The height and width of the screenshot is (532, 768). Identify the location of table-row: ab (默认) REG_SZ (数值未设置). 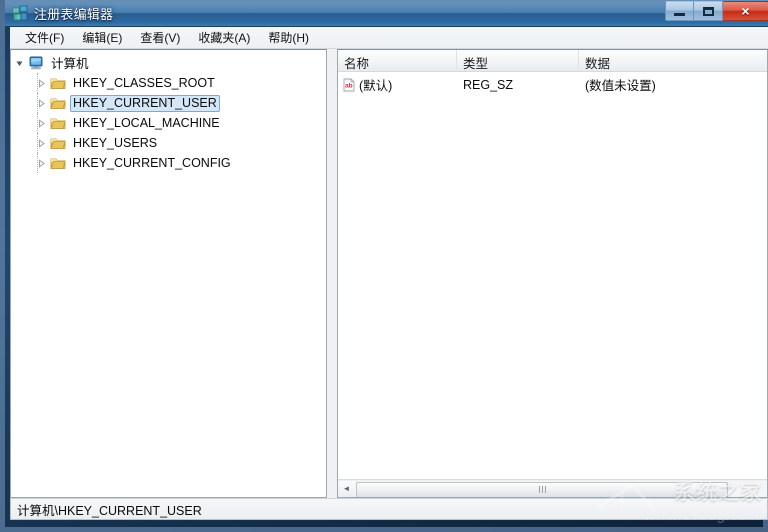
(552, 84).